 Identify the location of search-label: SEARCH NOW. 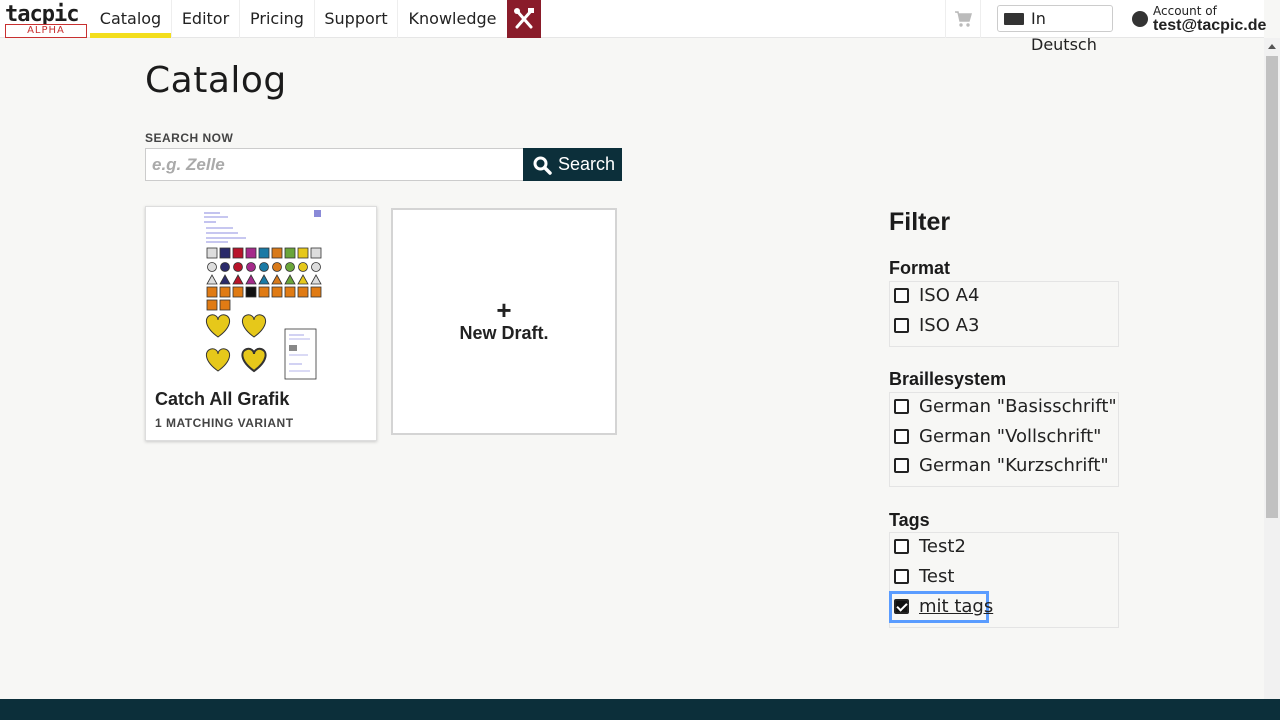
(189, 138).